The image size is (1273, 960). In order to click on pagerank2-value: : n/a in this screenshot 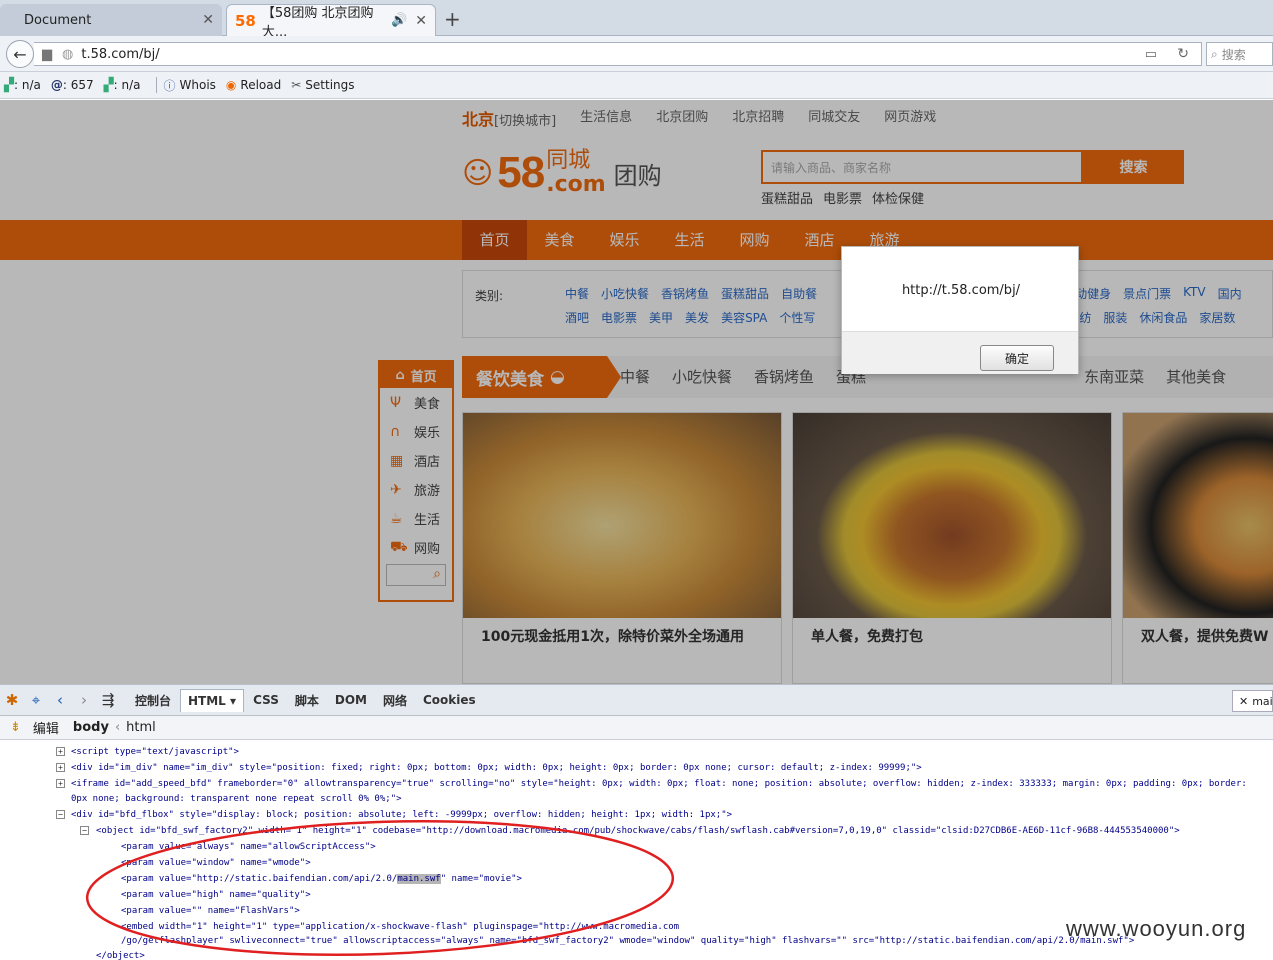, I will do `click(127, 85)`.